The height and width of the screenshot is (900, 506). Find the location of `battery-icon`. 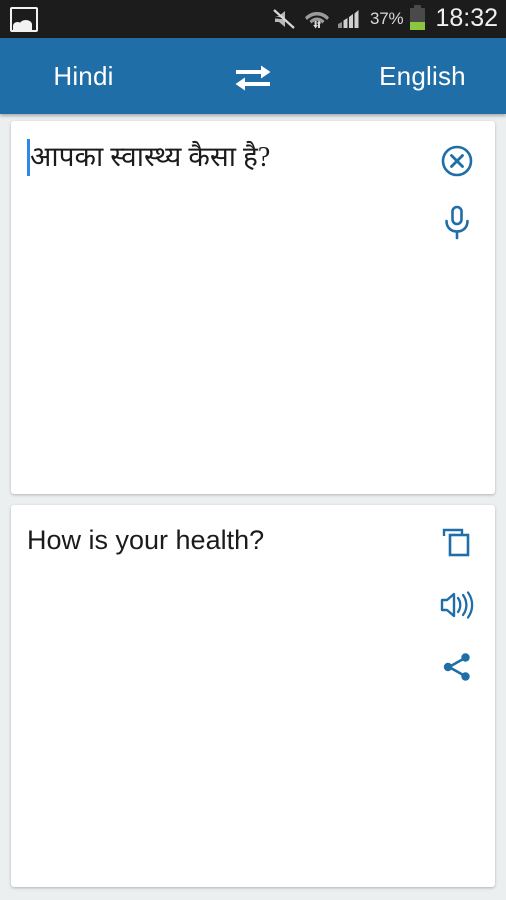

battery-icon is located at coordinates (418, 17).